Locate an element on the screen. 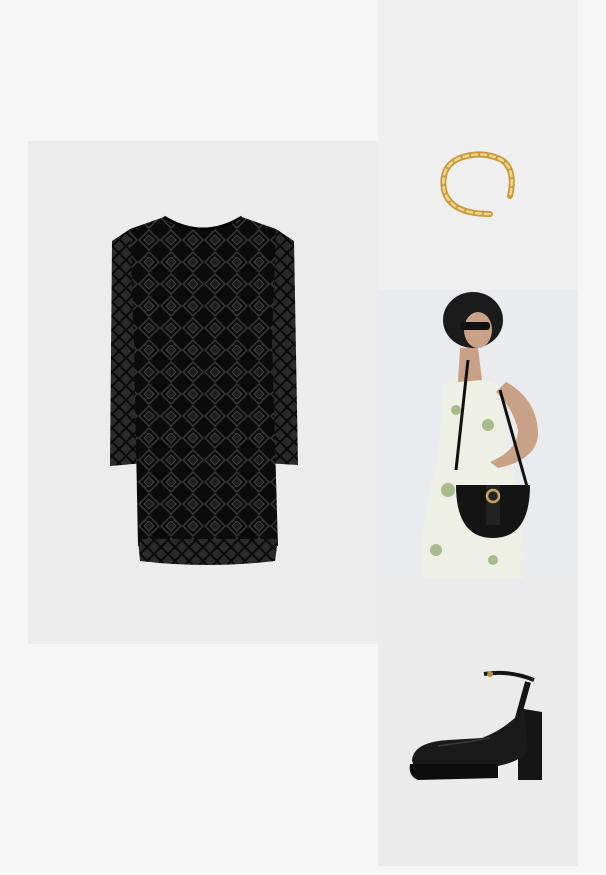 The height and width of the screenshot is (875, 606). shoe-image is located at coordinates (475, 725).